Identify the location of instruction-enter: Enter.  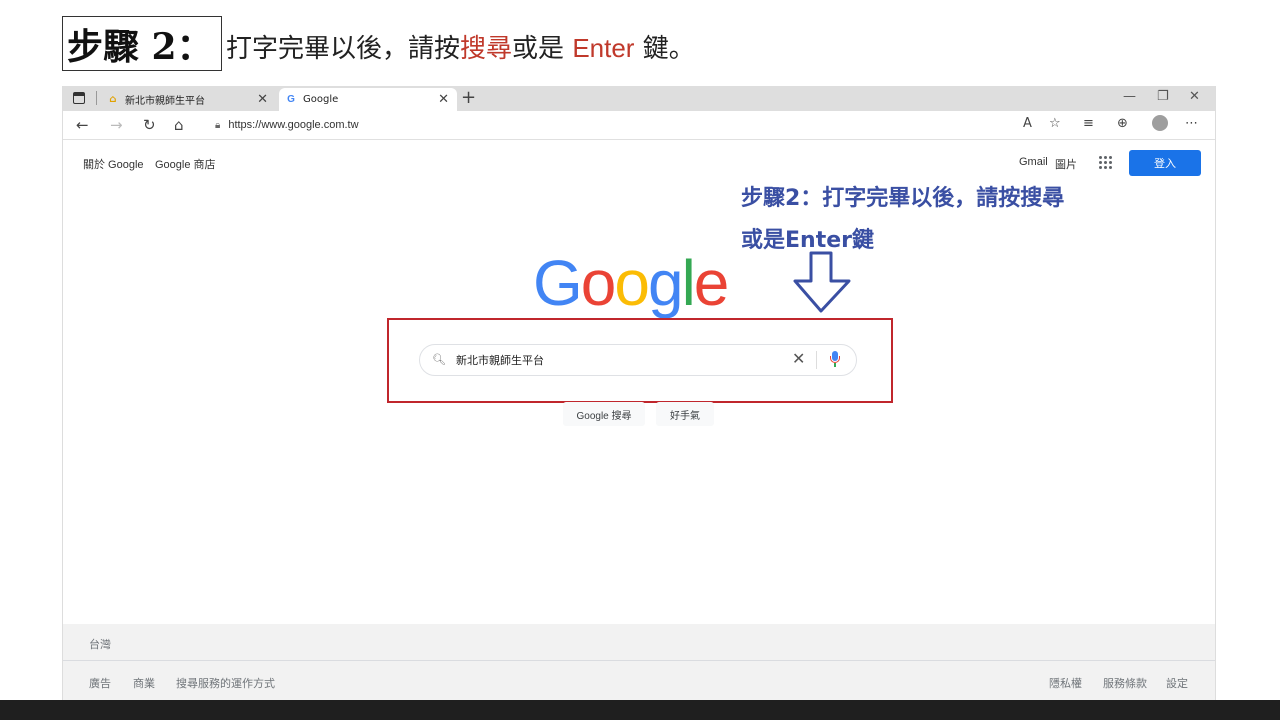
(603, 48).